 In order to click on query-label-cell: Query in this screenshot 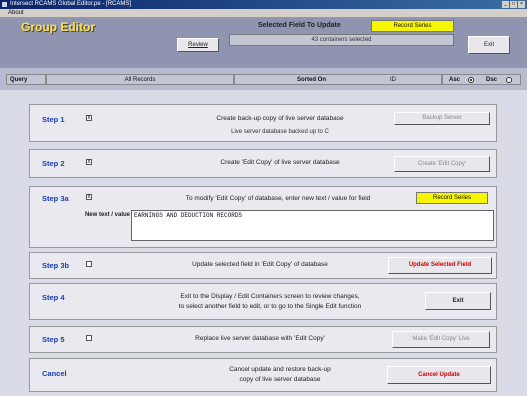, I will do `click(26, 79)`.